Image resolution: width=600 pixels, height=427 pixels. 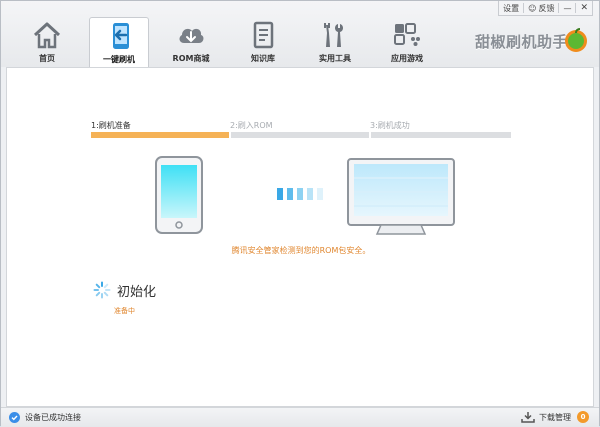 What do you see at coordinates (137, 292) in the screenshot?
I see `init-title: 初始化` at bounding box center [137, 292].